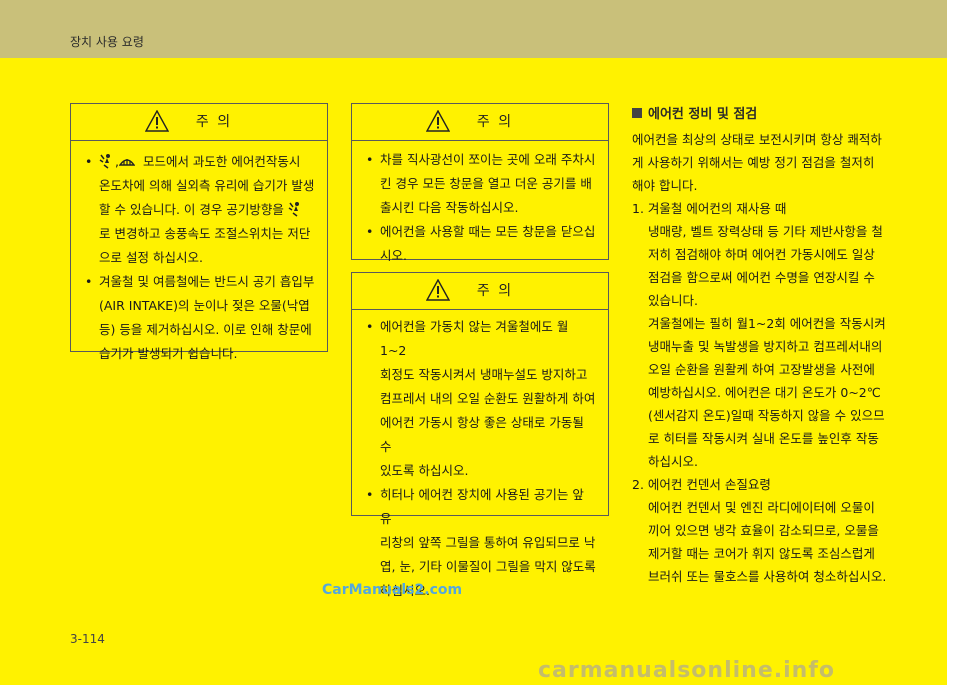 The height and width of the screenshot is (685, 960). What do you see at coordinates (207, 281) in the screenshot?
I see `item-line: 겨울철 및 여름철에는 반드시 공기 흡입부` at bounding box center [207, 281].